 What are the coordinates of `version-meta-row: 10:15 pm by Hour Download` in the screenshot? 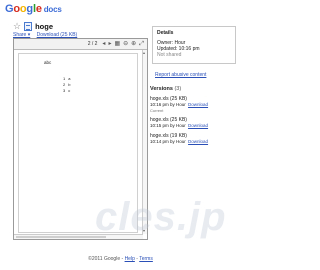 It's located at (194, 126).